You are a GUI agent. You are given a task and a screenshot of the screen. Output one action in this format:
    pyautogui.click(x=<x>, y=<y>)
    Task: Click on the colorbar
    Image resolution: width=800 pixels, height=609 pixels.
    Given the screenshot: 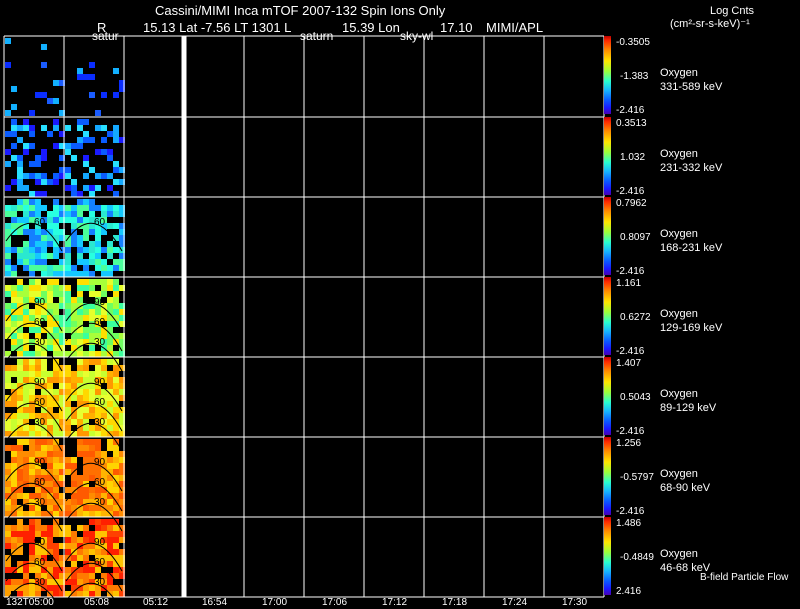 What is the action you would take?
    pyautogui.click(x=607, y=236)
    